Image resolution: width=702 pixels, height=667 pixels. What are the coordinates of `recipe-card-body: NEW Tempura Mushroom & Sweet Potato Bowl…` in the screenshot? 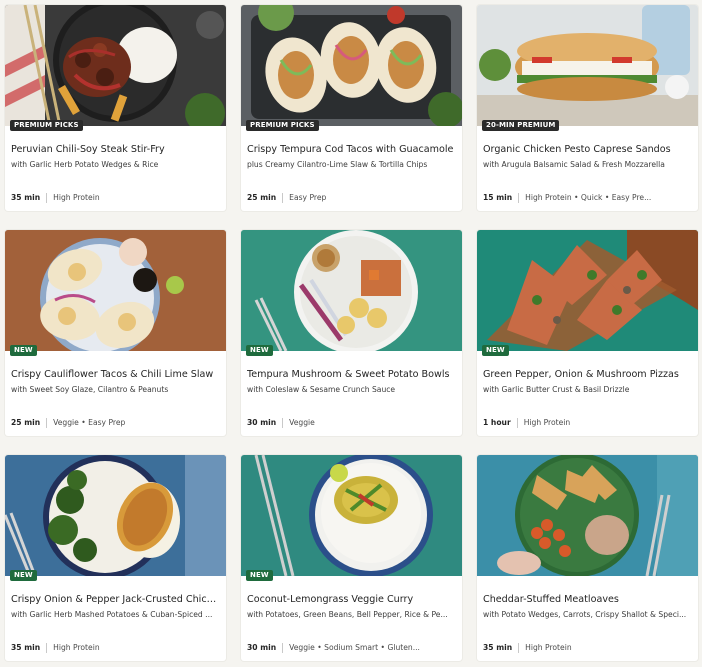 It's located at (351, 390).